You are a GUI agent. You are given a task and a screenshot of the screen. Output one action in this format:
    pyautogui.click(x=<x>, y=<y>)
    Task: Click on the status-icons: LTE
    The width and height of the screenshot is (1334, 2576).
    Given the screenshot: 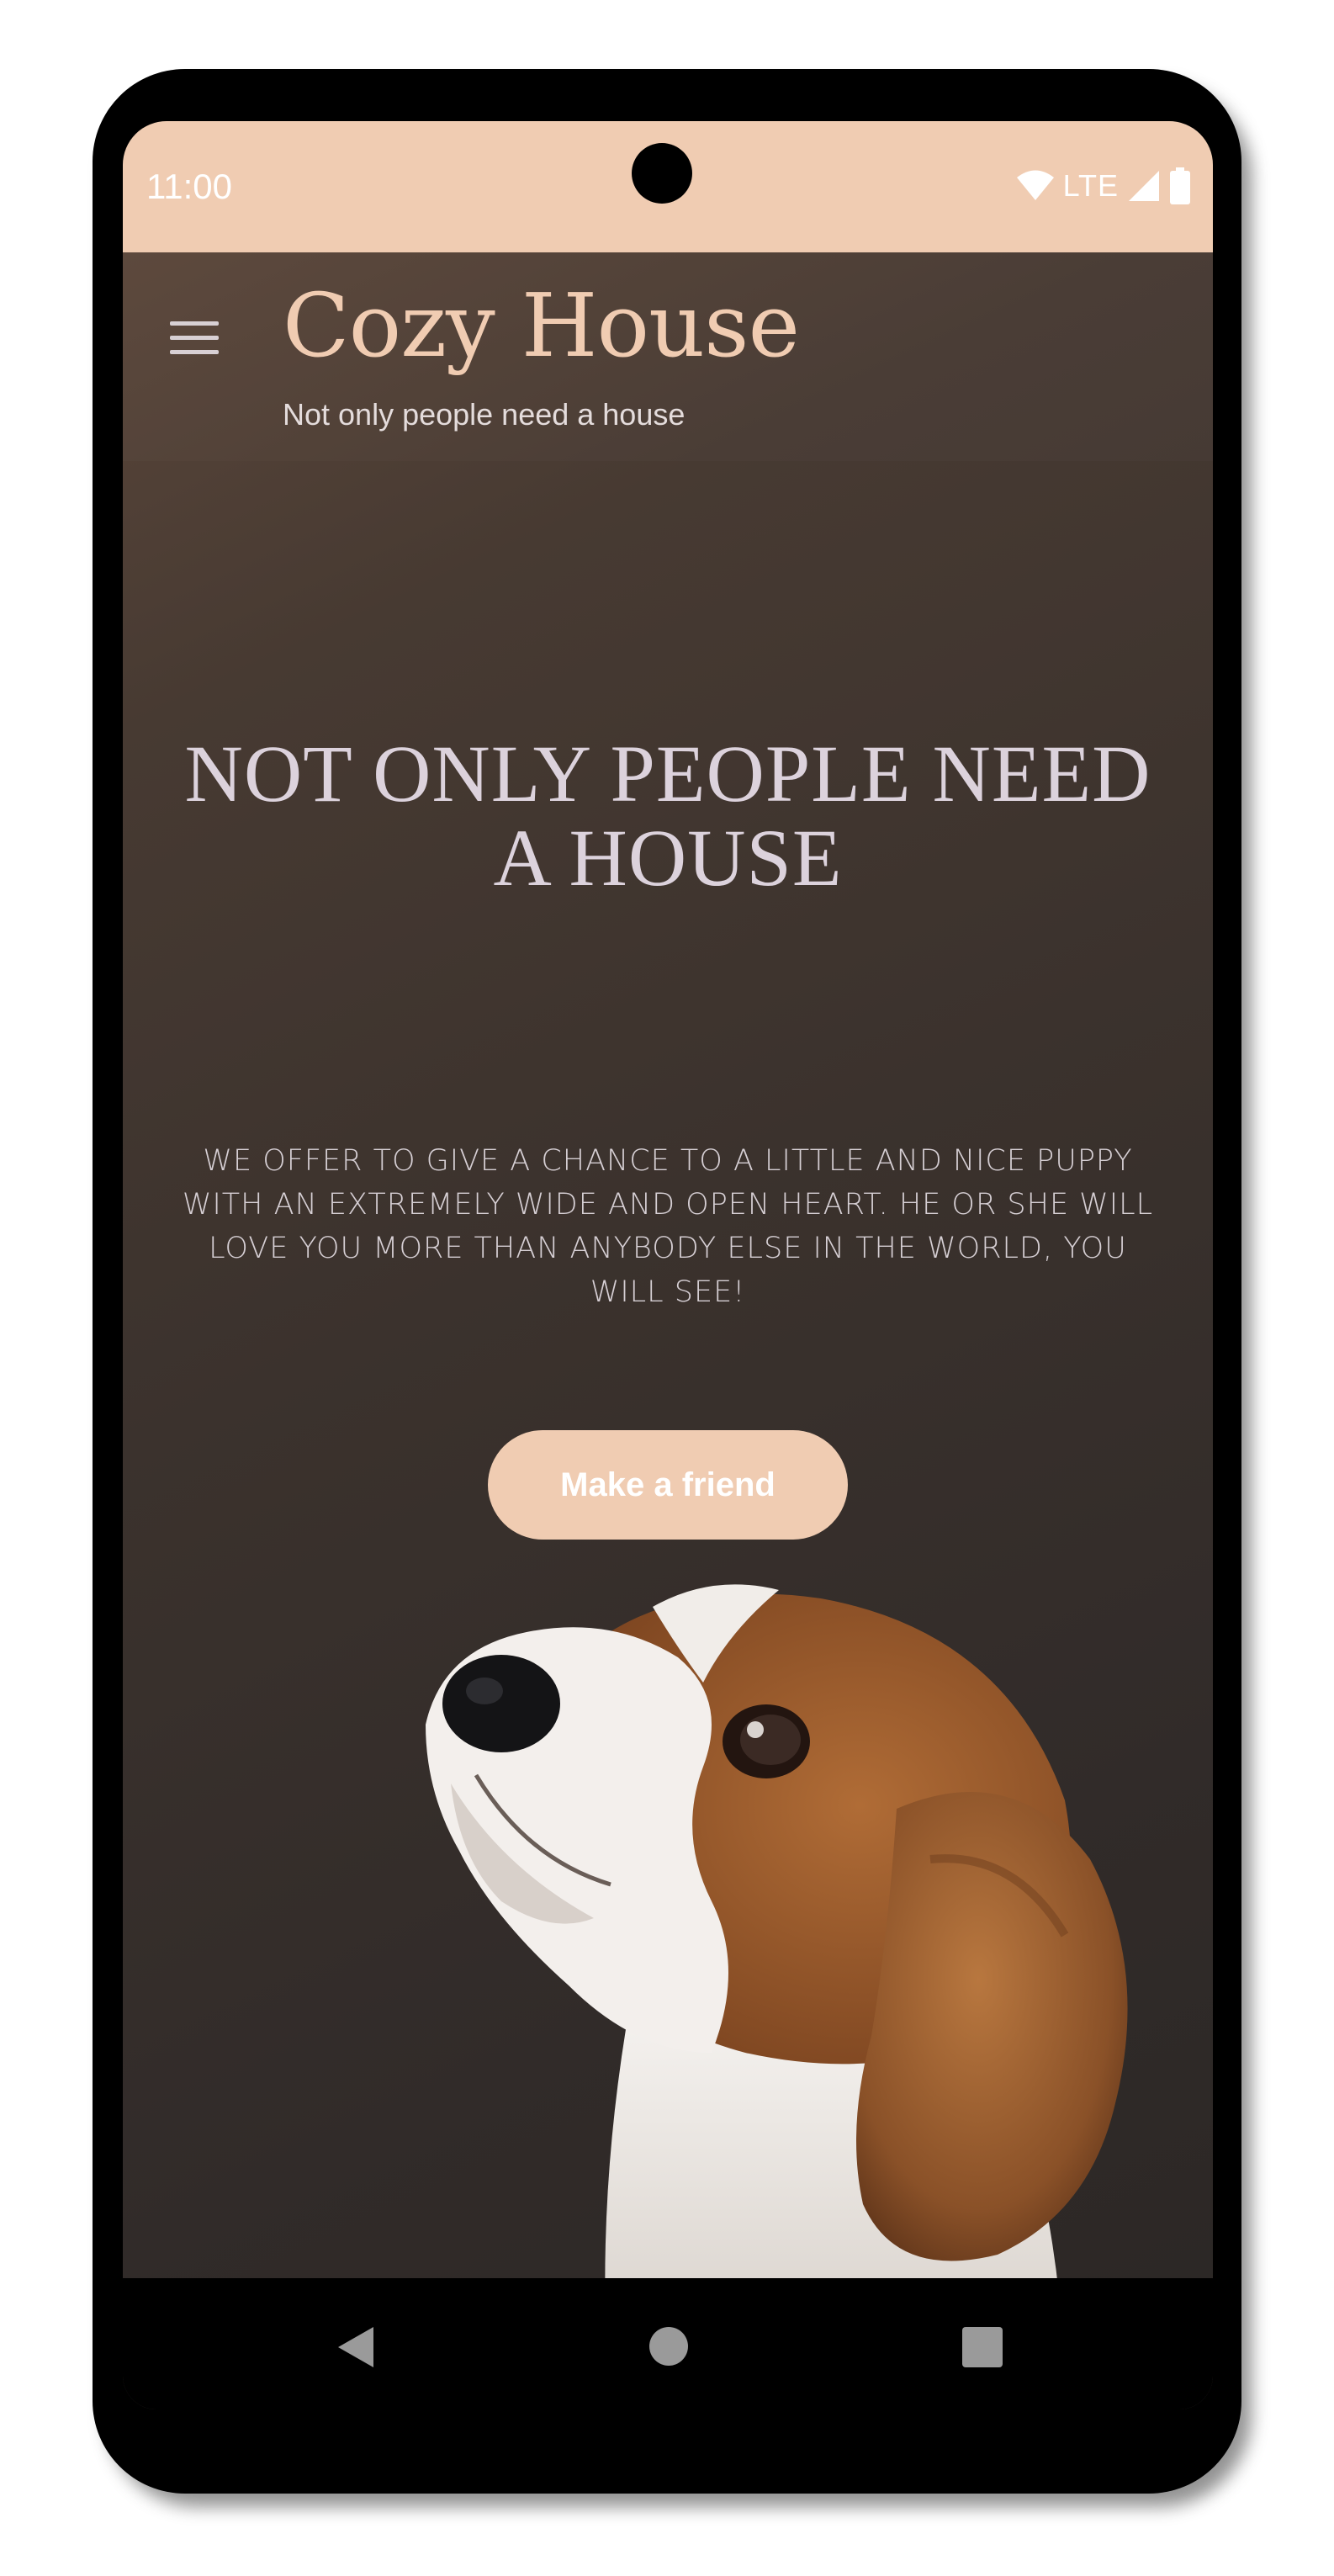 What is the action you would take?
    pyautogui.click(x=1103, y=186)
    